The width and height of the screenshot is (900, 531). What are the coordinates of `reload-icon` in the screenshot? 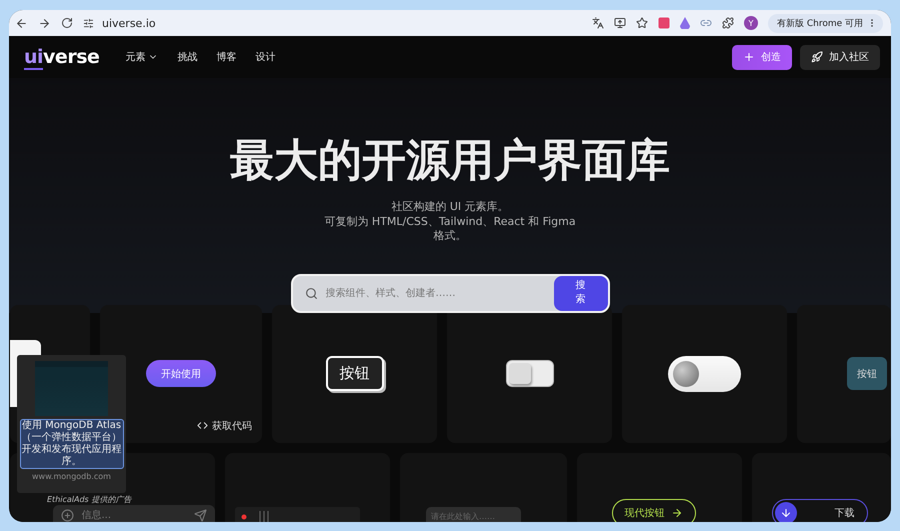 It's located at (67, 23).